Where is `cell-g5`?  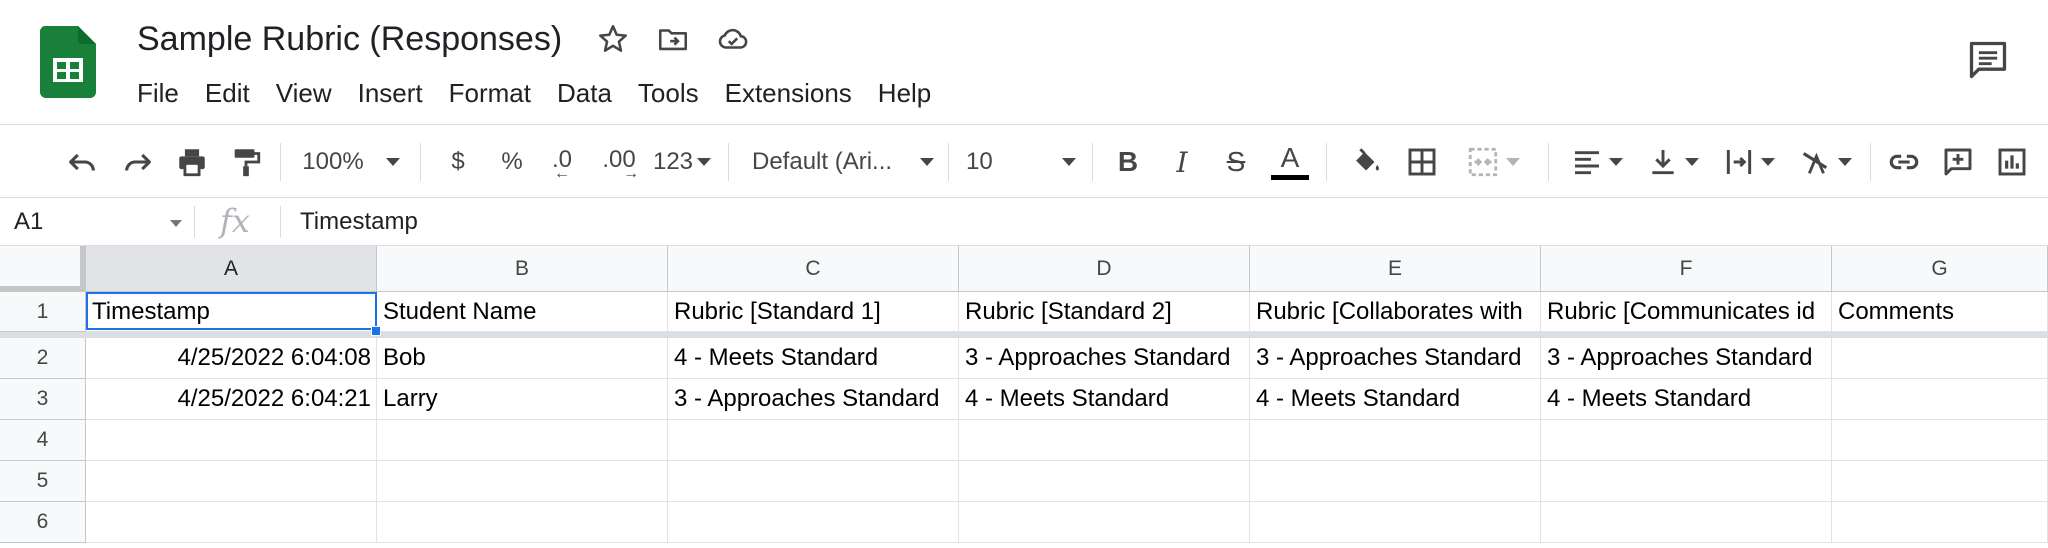 cell-g5 is located at coordinates (1940, 481).